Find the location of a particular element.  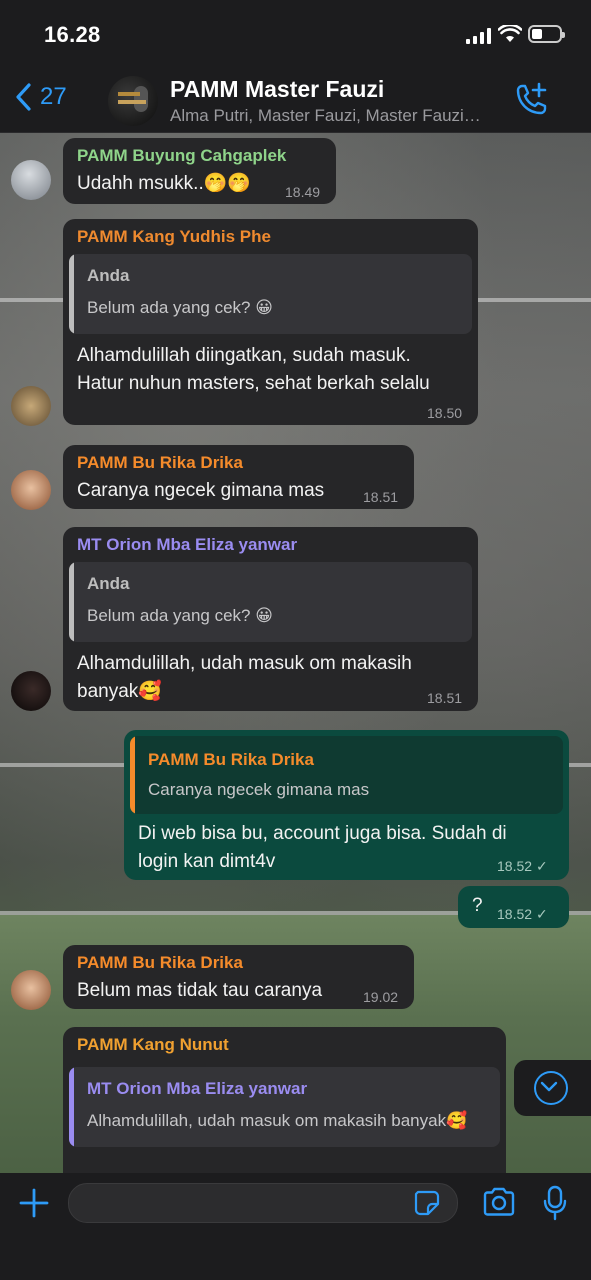

microphone-icon is located at coordinates (555, 1203).